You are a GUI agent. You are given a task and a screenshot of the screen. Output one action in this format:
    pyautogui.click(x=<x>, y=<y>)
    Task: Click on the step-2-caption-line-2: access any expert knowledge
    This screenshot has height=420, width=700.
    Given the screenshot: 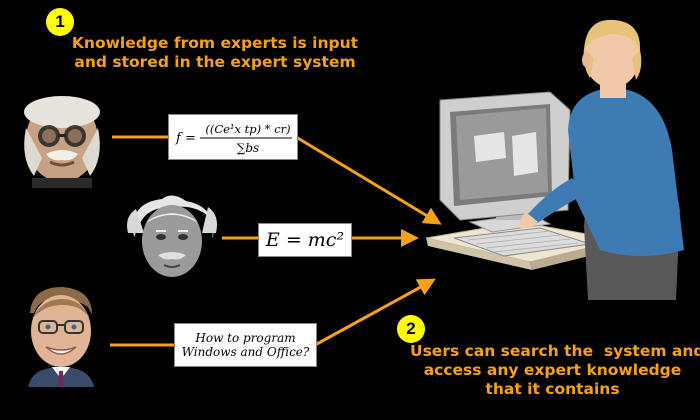 What is the action you would take?
    pyautogui.click(x=552, y=370)
    